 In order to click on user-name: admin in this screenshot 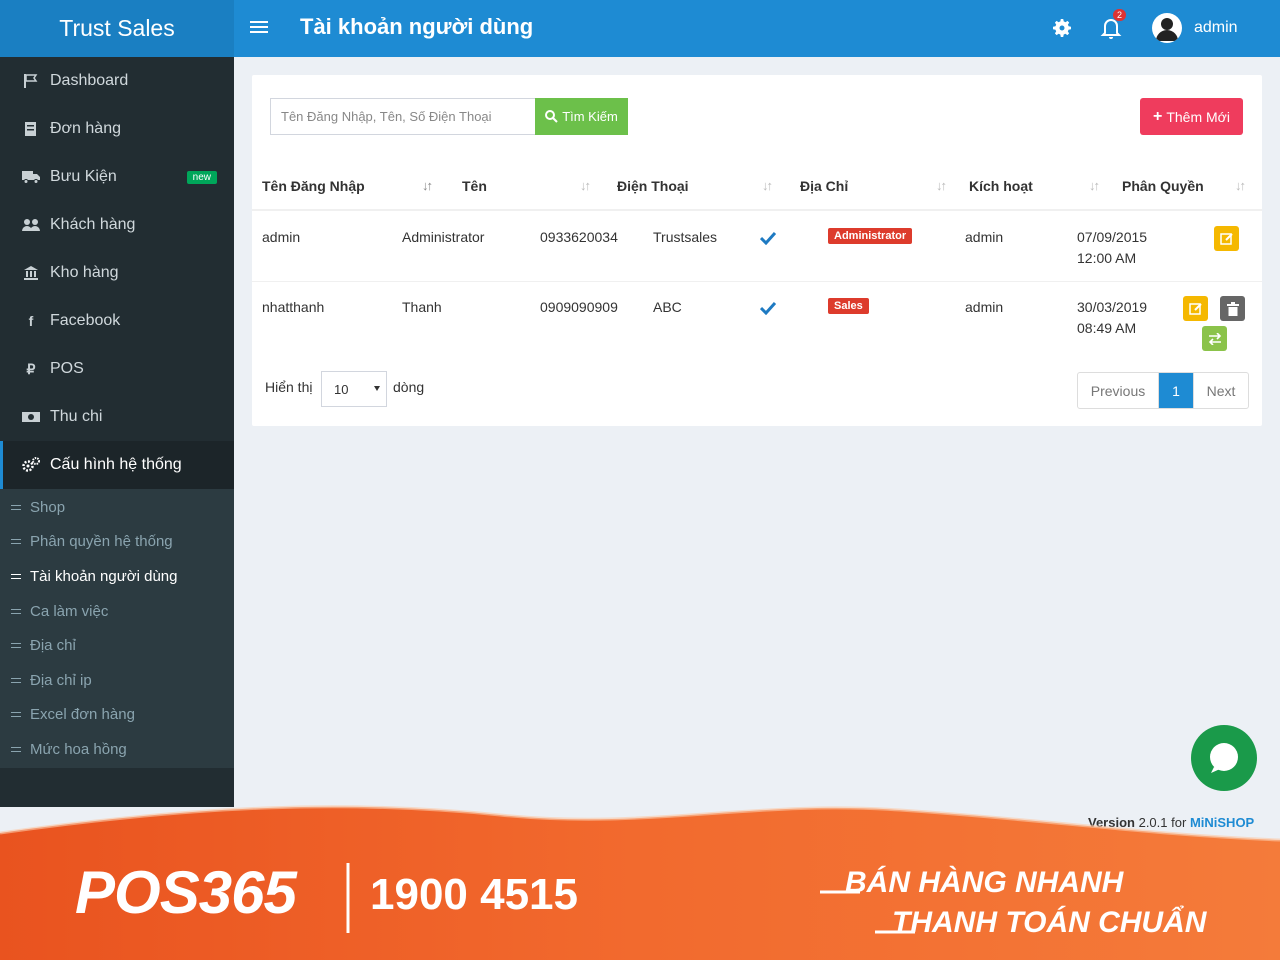, I will do `click(1216, 28)`.